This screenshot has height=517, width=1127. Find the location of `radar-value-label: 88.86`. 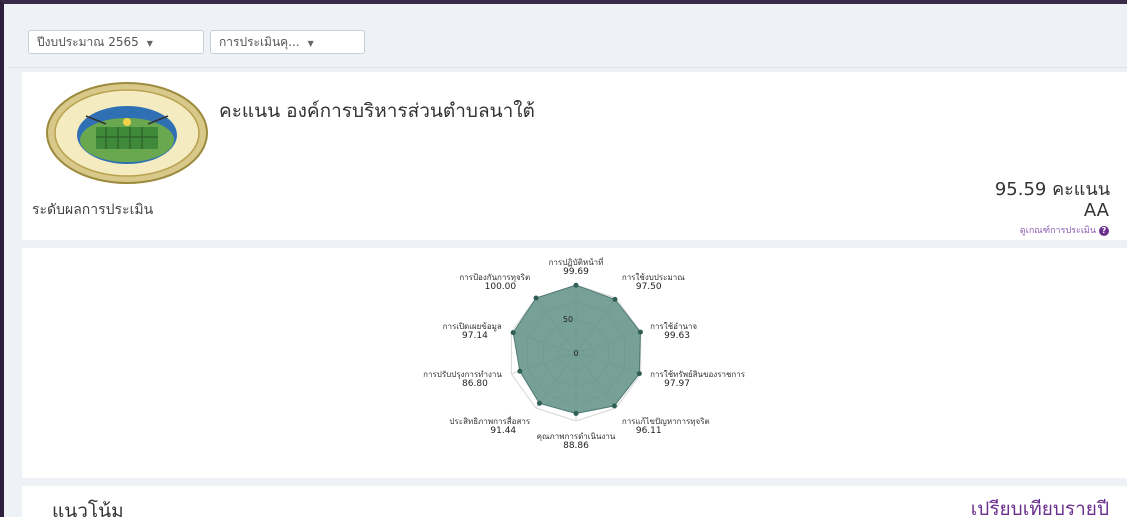

radar-value-label: 88.86 is located at coordinates (576, 446).